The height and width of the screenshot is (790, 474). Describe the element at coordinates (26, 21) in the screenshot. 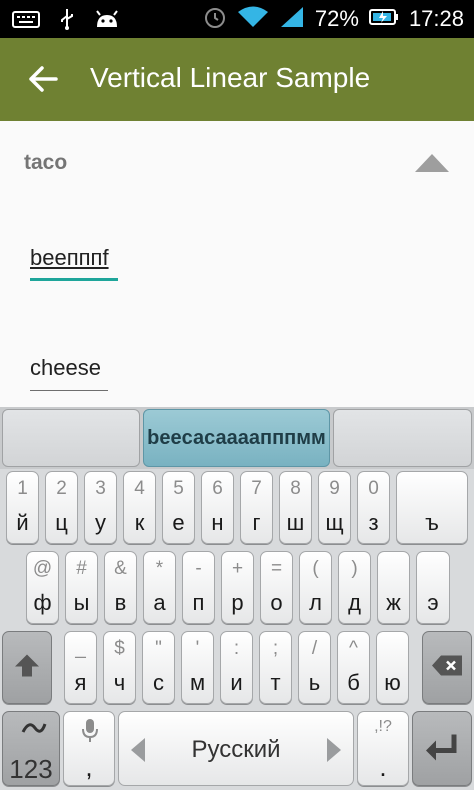

I see `keyboard-icon` at that location.